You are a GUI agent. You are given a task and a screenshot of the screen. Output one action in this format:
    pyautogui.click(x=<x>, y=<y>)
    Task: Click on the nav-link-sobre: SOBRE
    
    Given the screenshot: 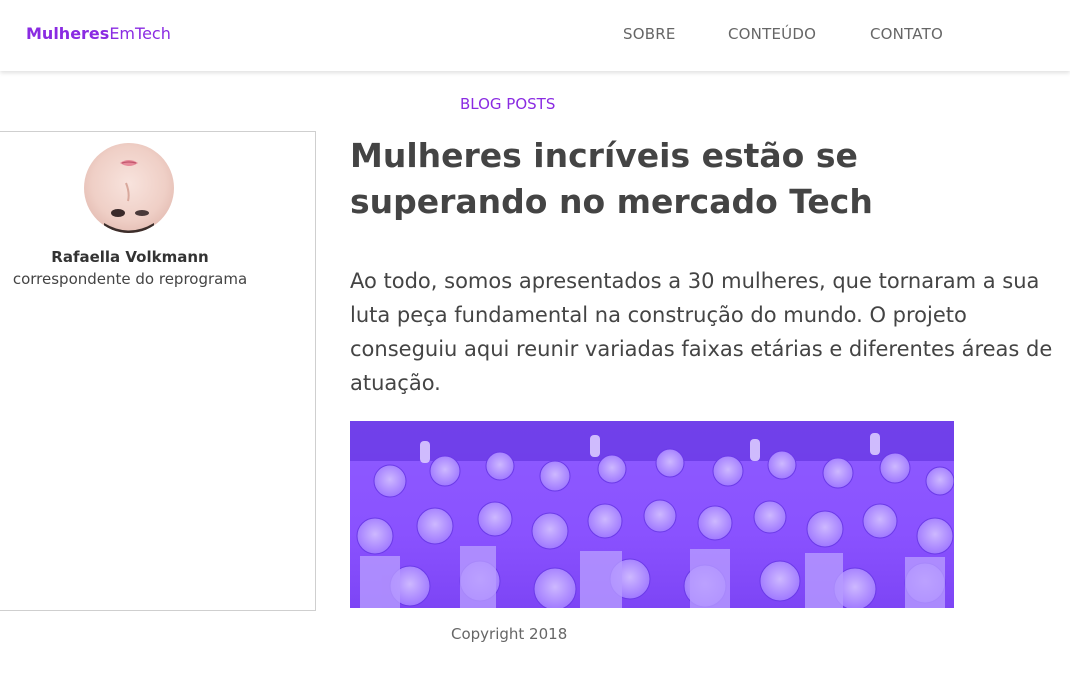 What is the action you would take?
    pyautogui.click(x=649, y=34)
    